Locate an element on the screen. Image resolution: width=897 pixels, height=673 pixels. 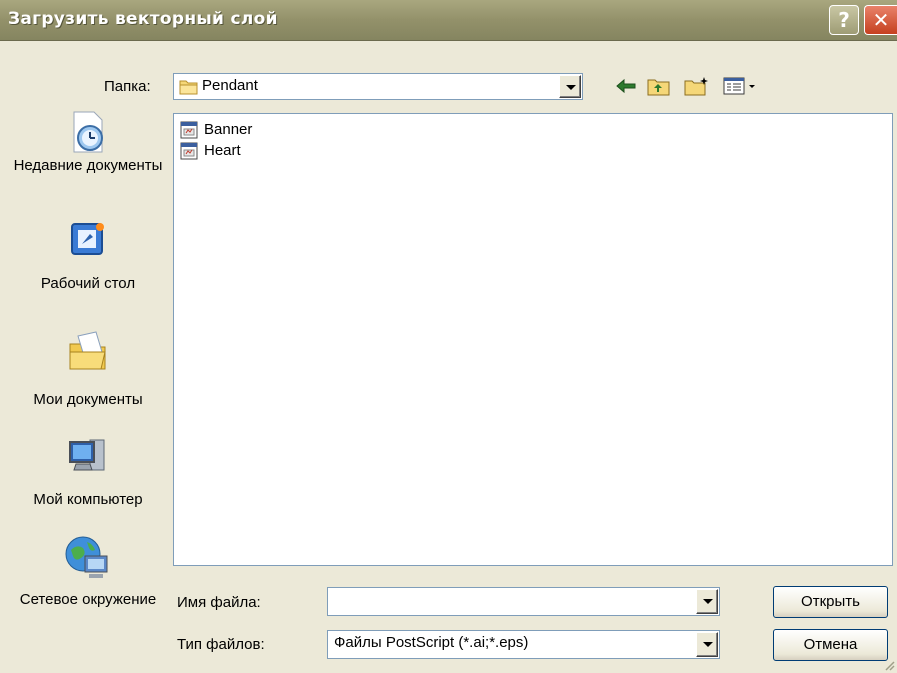
place-label: Рабочий стол is located at coordinates (88, 283).